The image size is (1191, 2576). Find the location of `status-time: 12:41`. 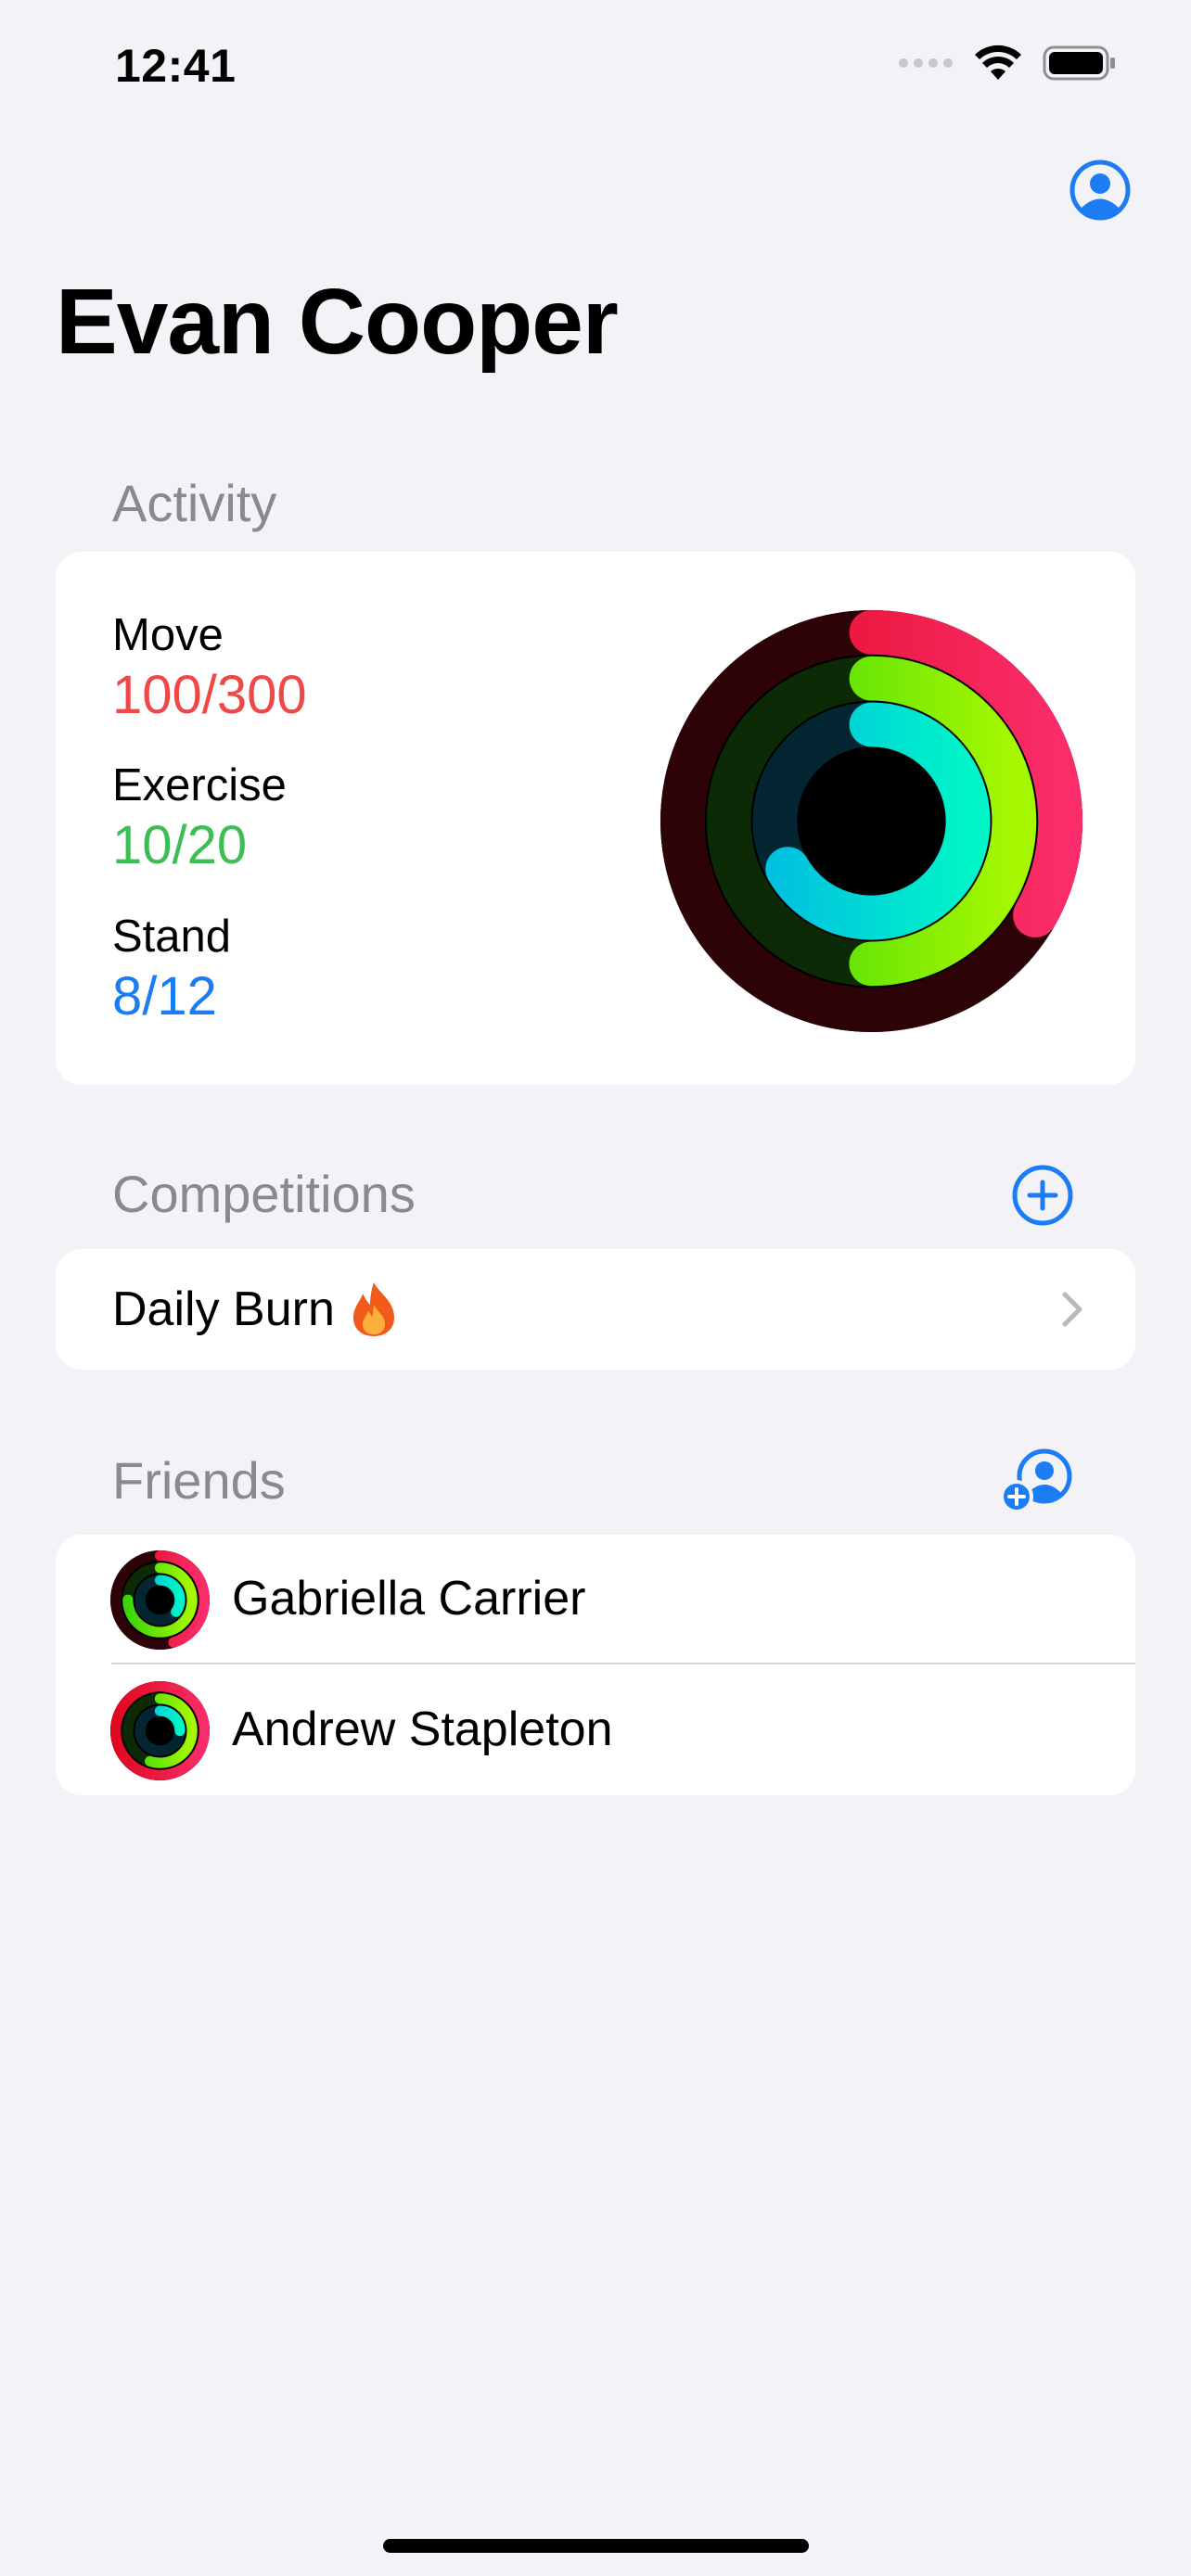

status-time: 12:41 is located at coordinates (176, 66).